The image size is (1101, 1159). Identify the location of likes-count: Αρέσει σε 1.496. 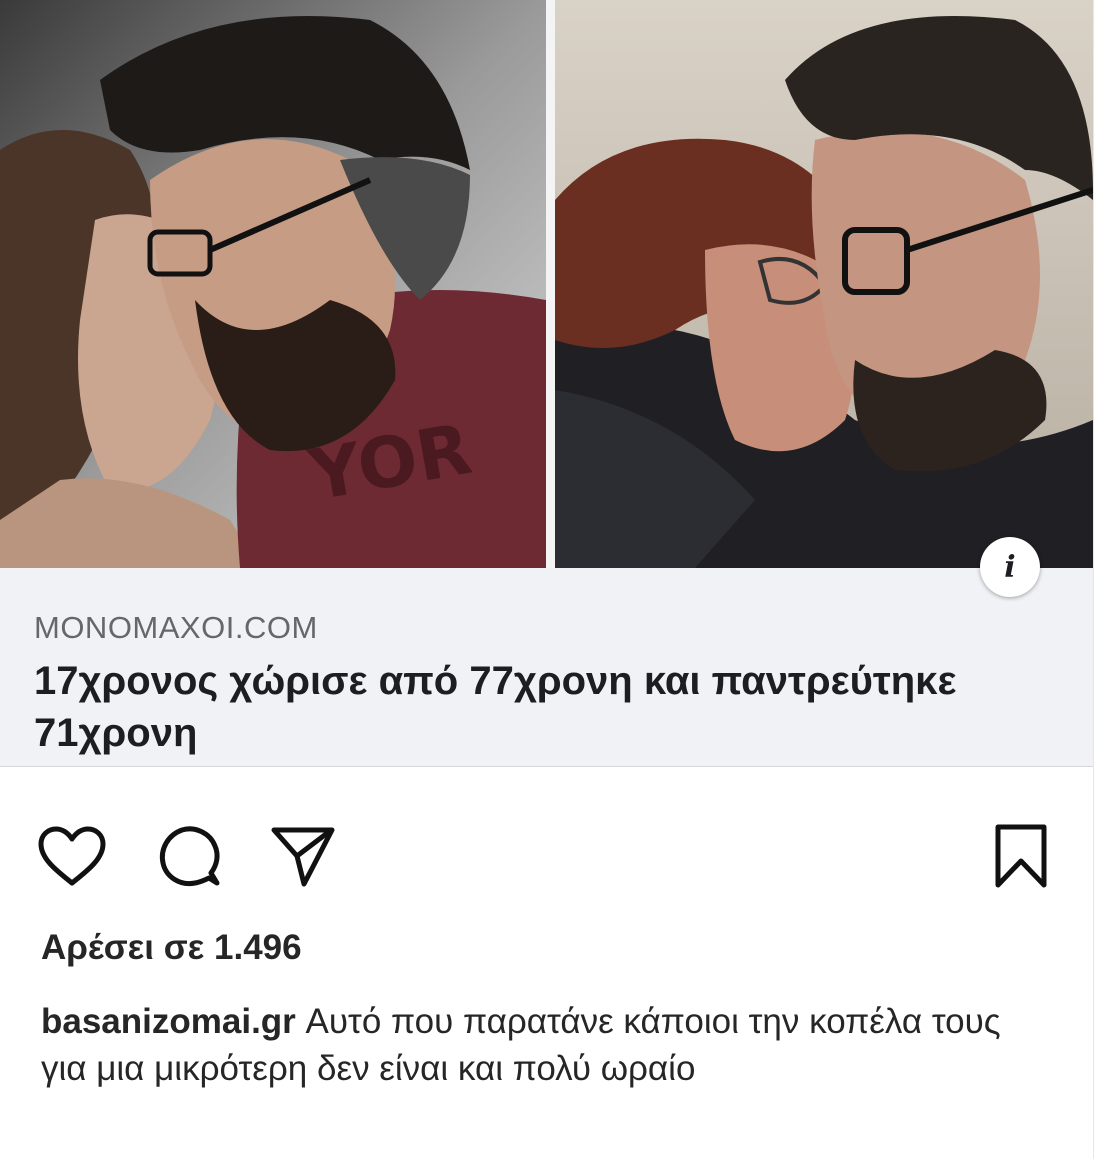
(171, 948).